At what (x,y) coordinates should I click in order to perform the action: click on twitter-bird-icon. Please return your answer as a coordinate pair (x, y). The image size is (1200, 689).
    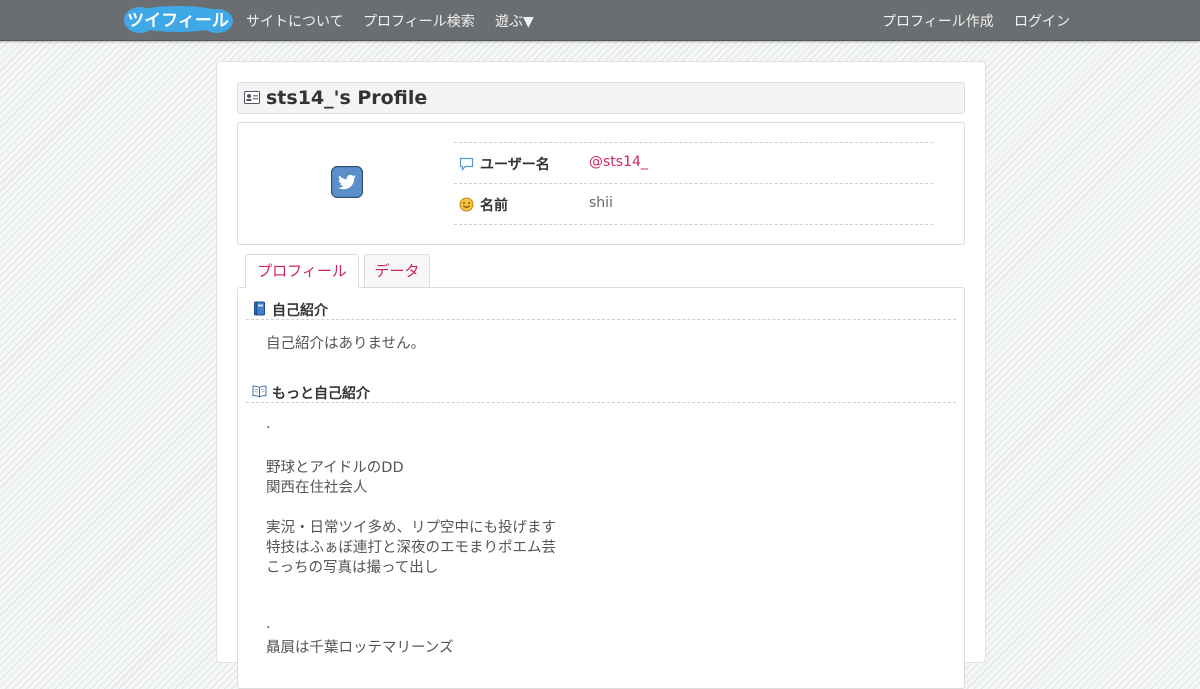
    Looking at the image, I should click on (347, 182).